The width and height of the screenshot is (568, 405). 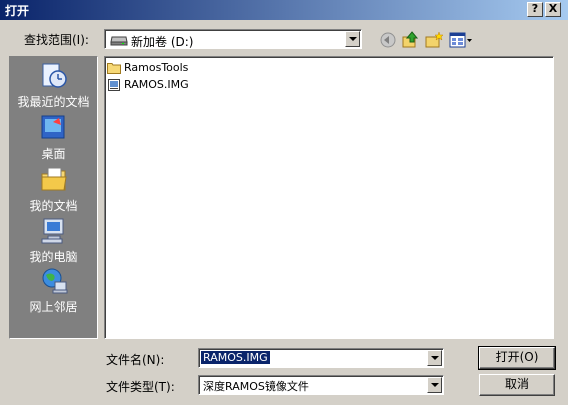 I want to click on places-bar: 我最近的文档 桌面 我的文档 我的电脑 网上邻居, so click(x=53, y=197).